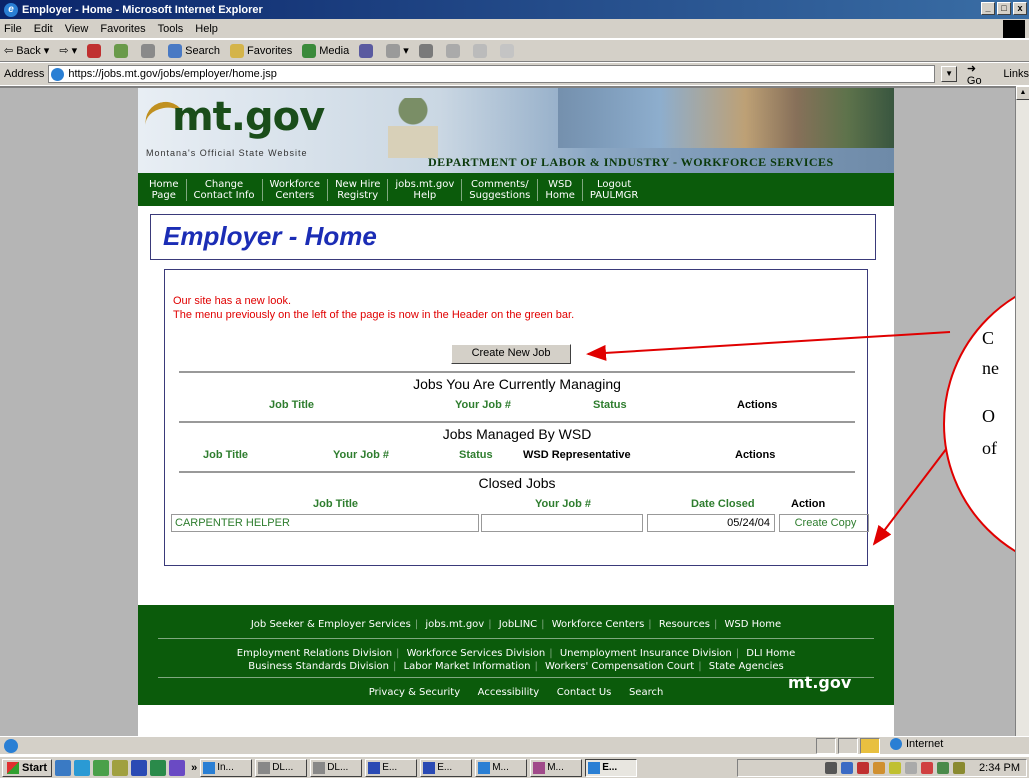  Describe the element at coordinates (514, 745) in the screenshot. I see `status-bar: Internet` at that location.